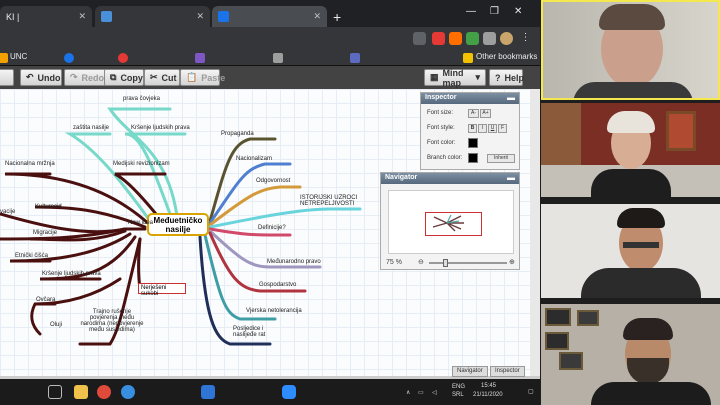  I want to click on font-size-up-button: A+, so click(485, 113).